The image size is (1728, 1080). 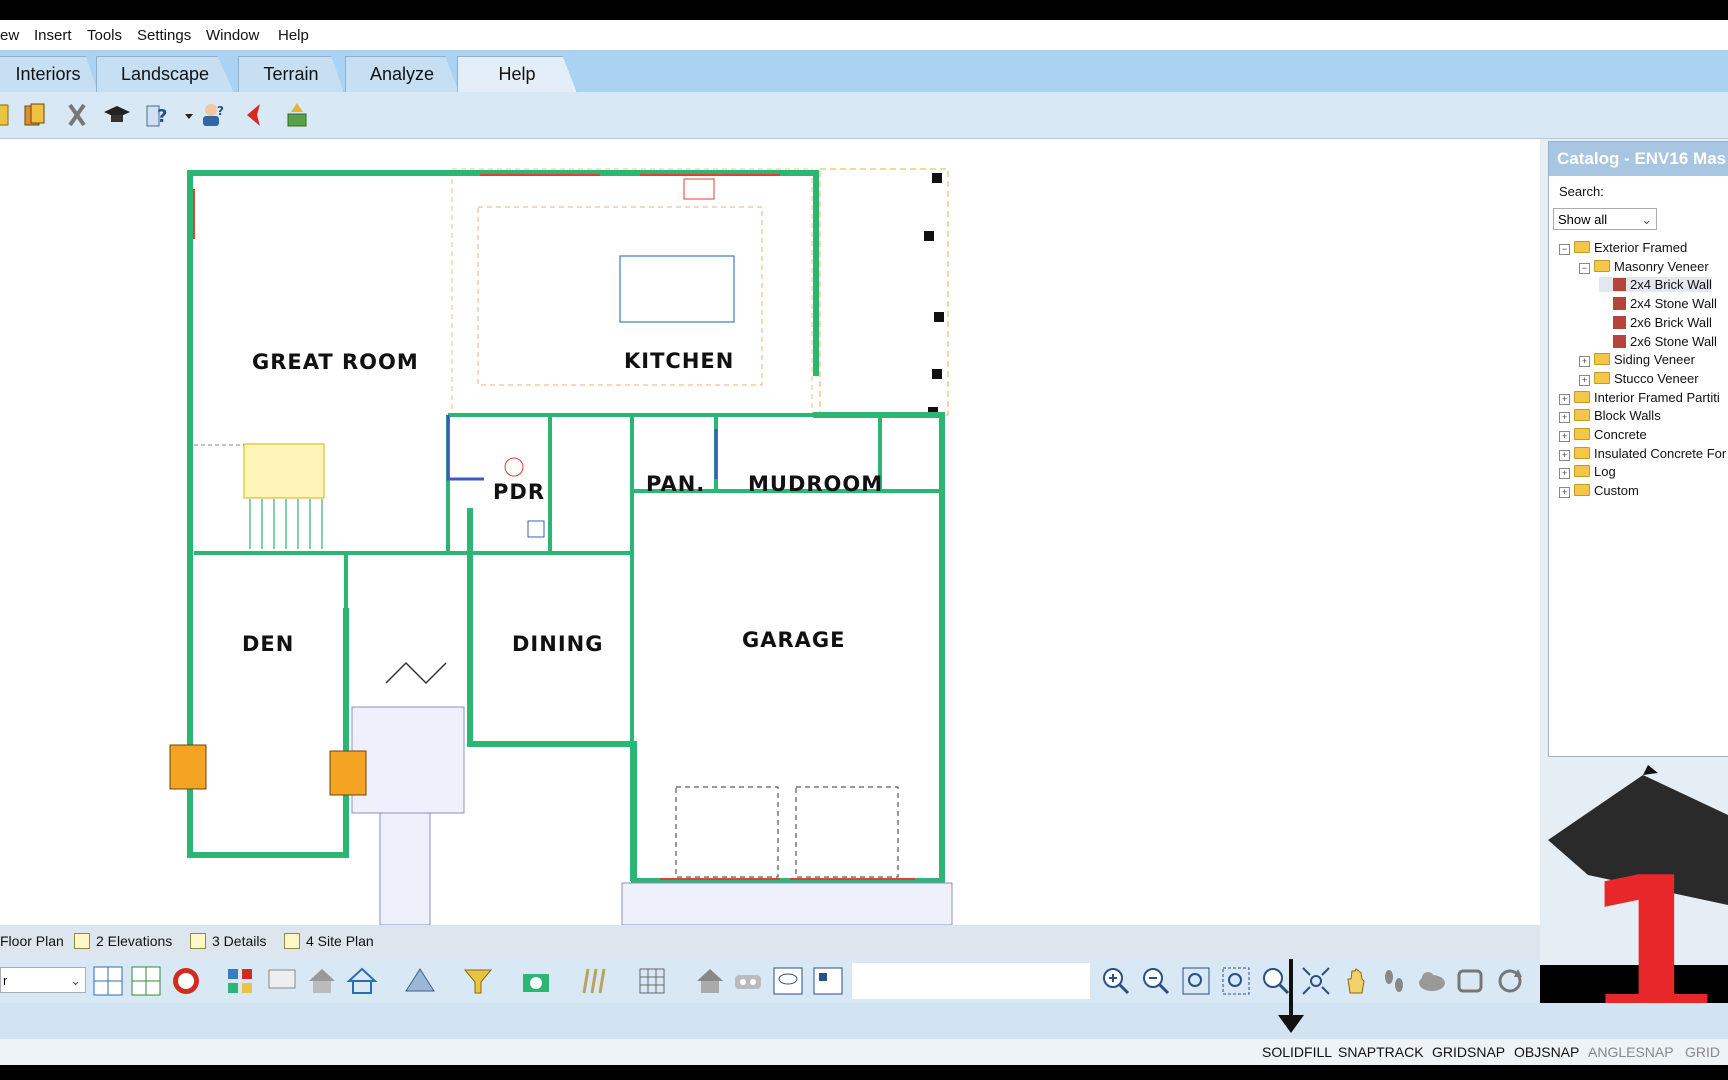 What do you see at coordinates (43, 980) in the screenshot?
I see `view-select: r ⌄` at bounding box center [43, 980].